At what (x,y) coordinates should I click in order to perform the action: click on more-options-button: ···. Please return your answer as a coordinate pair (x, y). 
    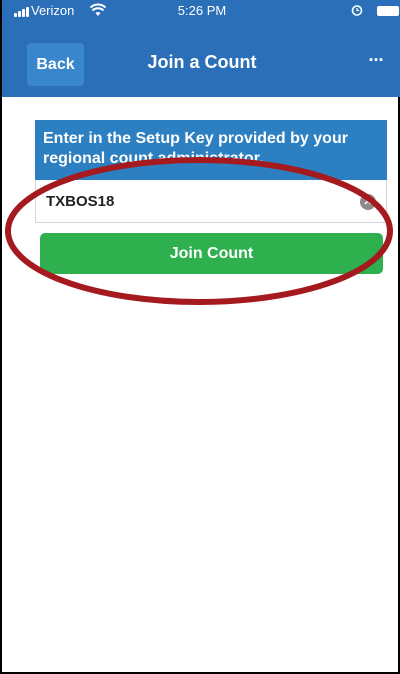
    Looking at the image, I should click on (376, 62).